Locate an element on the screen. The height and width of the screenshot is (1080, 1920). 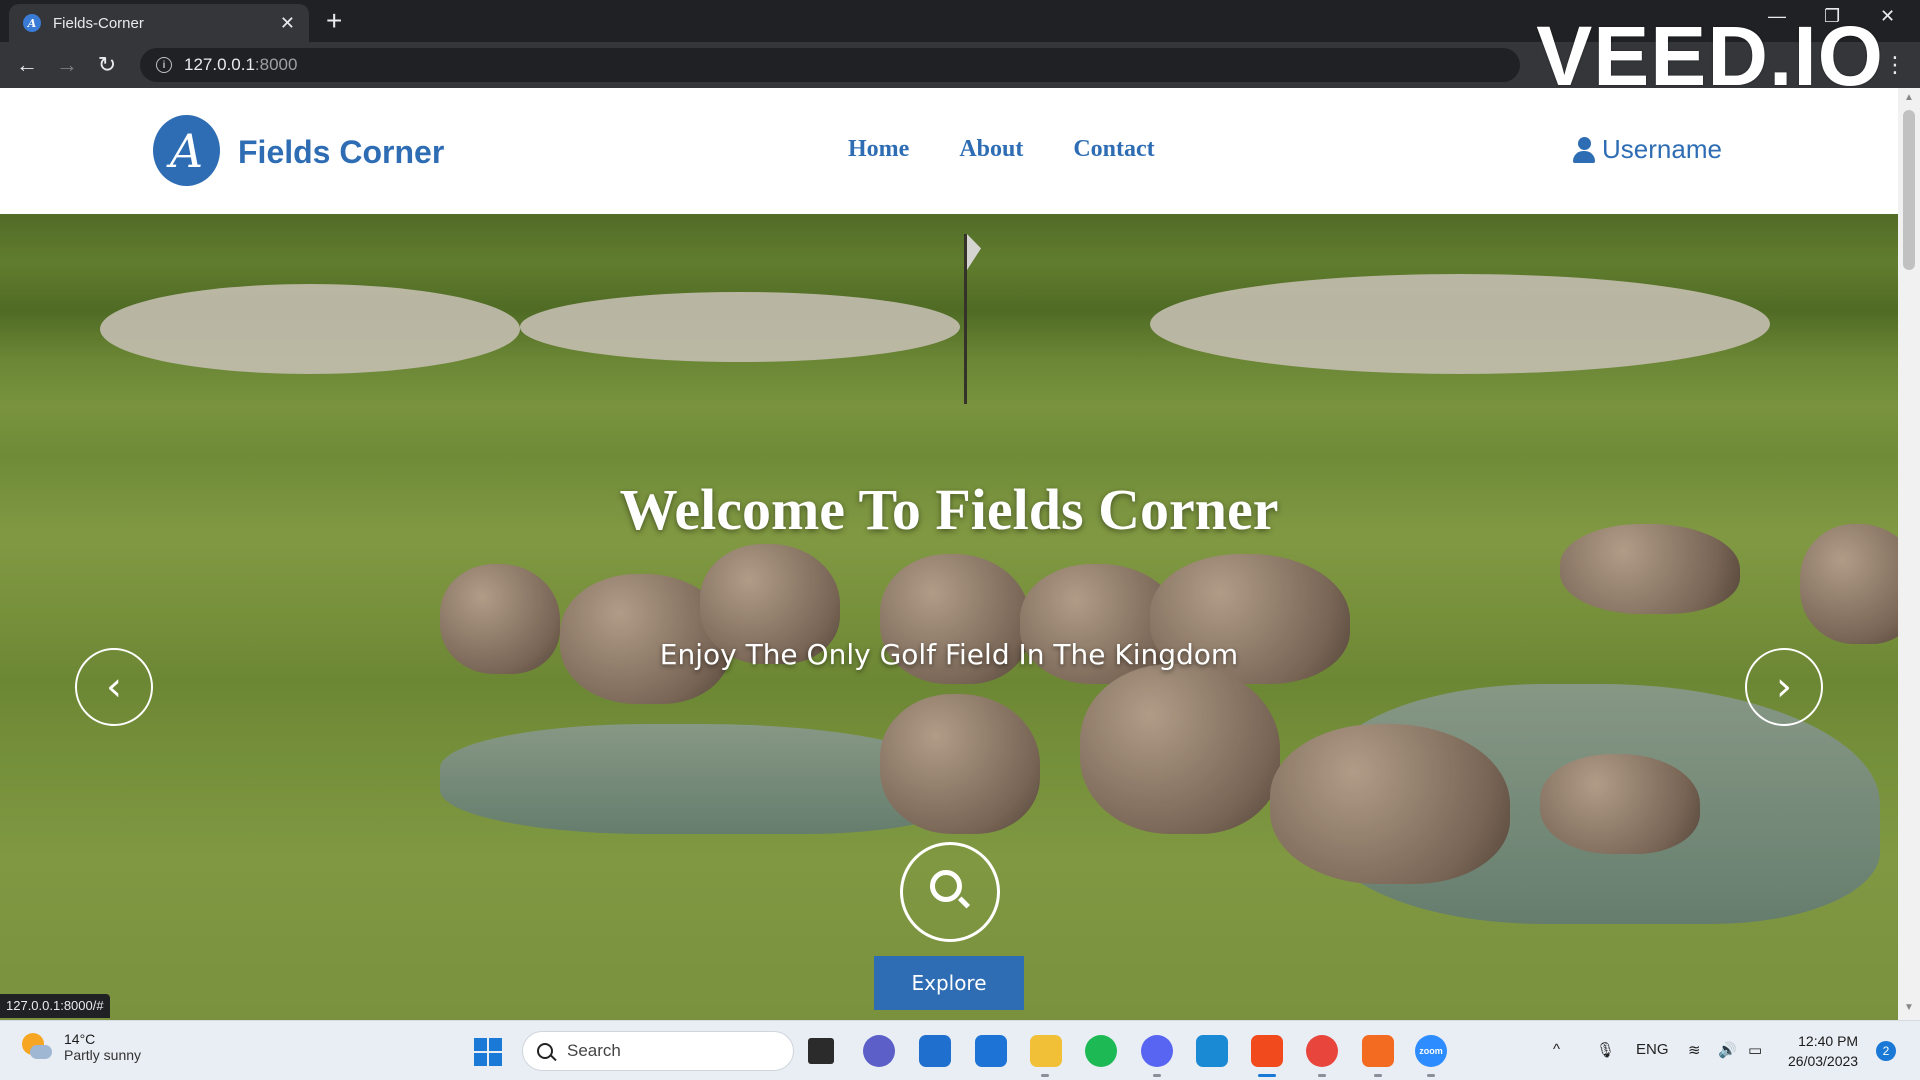
file-explorer-icon is located at coordinates (1046, 1051).